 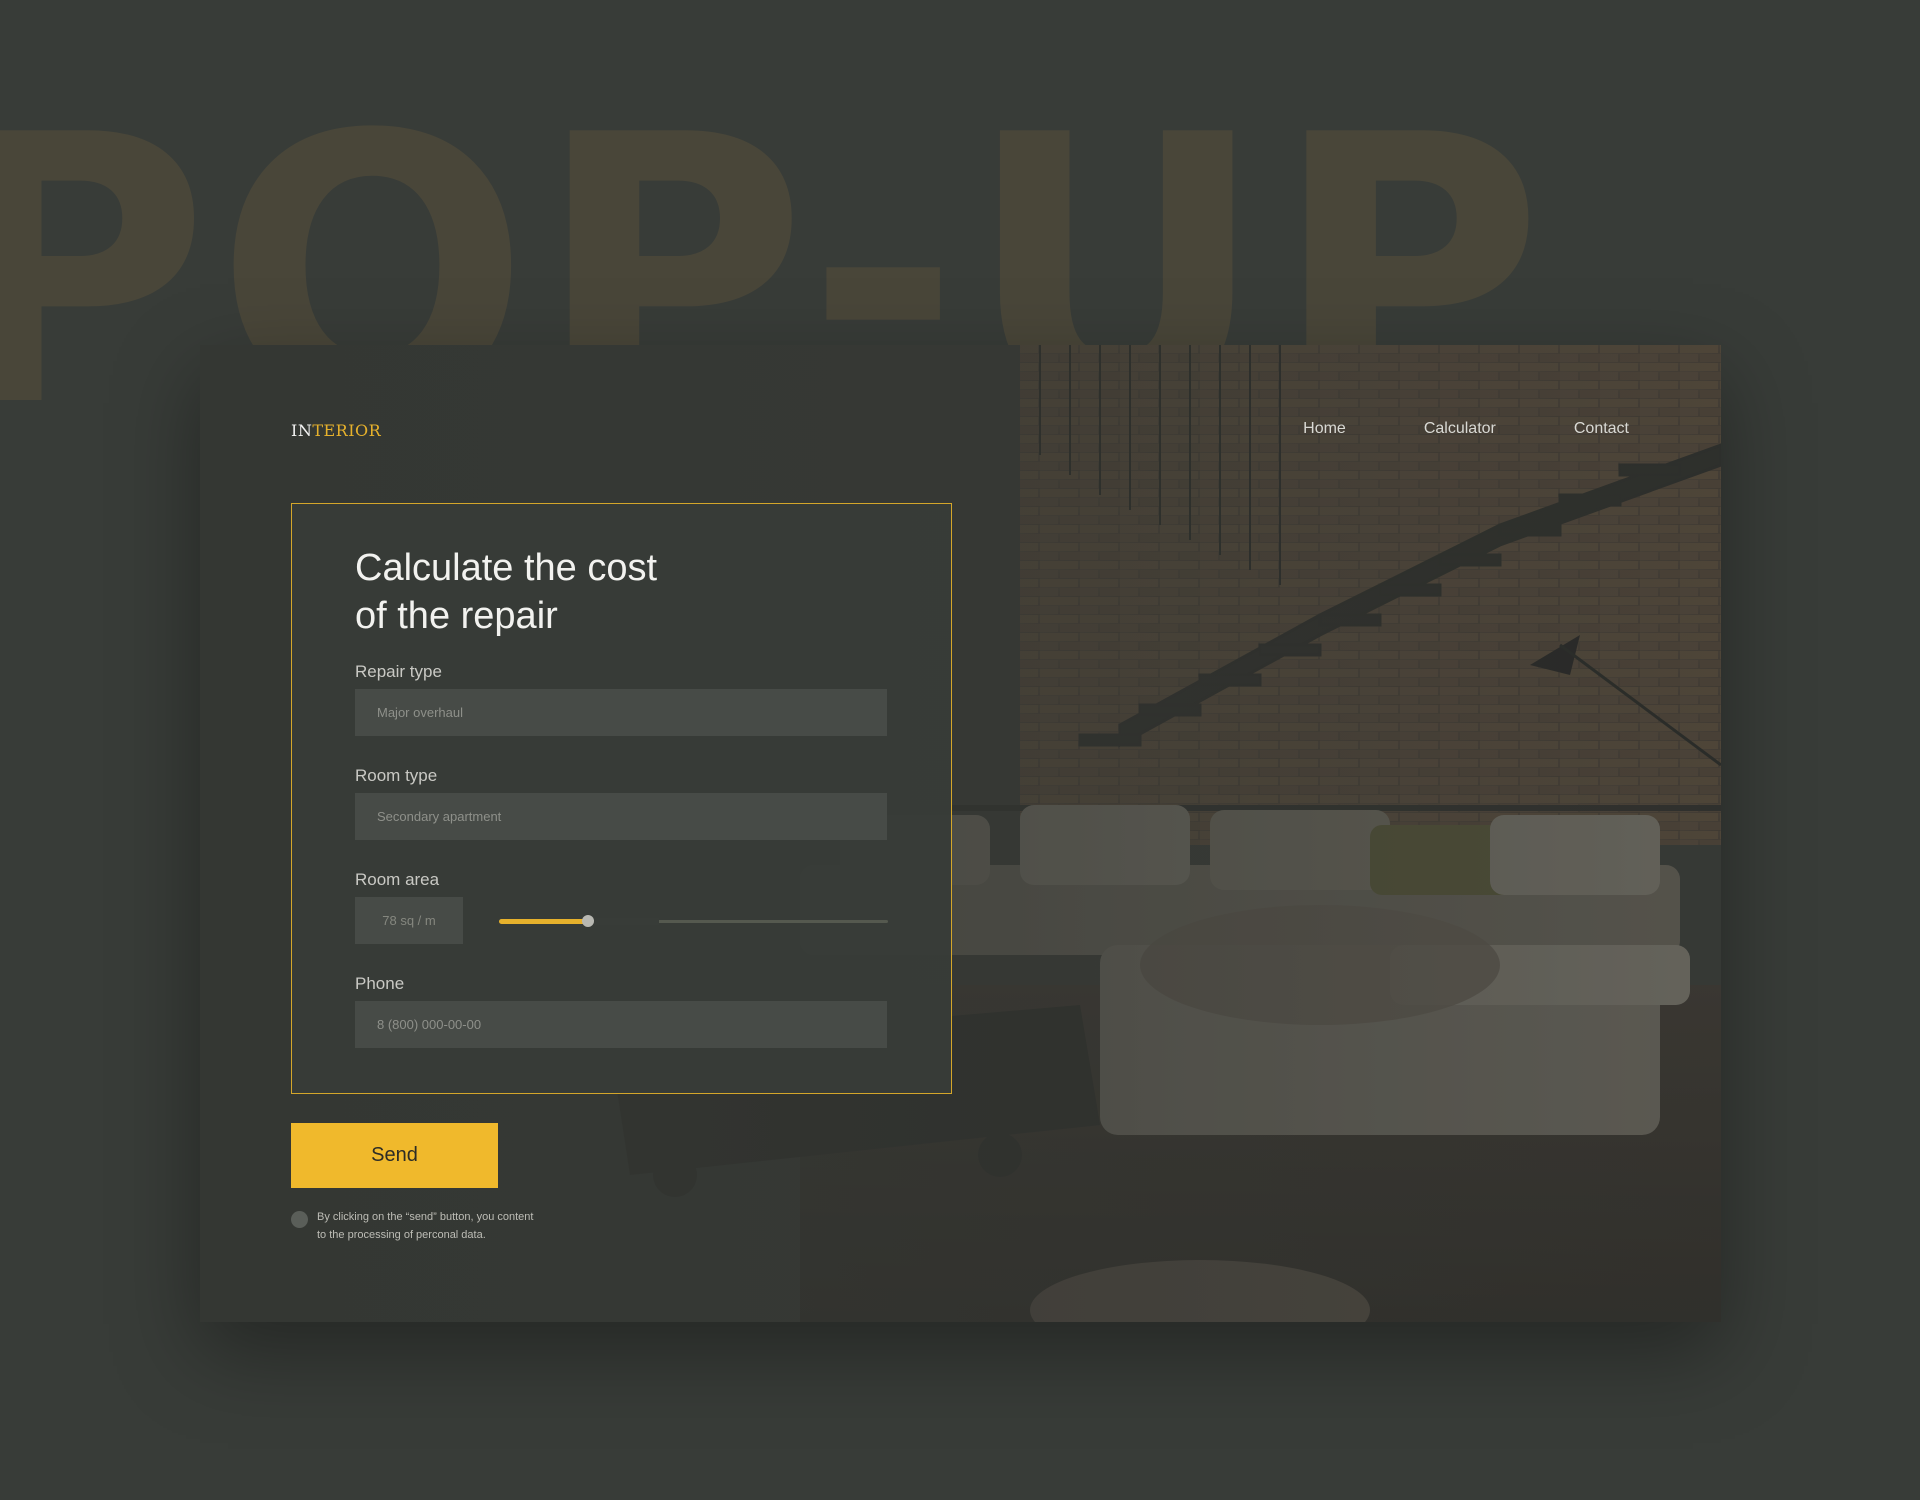 What do you see at coordinates (397, 879) in the screenshot?
I see `room-area-label: Room area` at bounding box center [397, 879].